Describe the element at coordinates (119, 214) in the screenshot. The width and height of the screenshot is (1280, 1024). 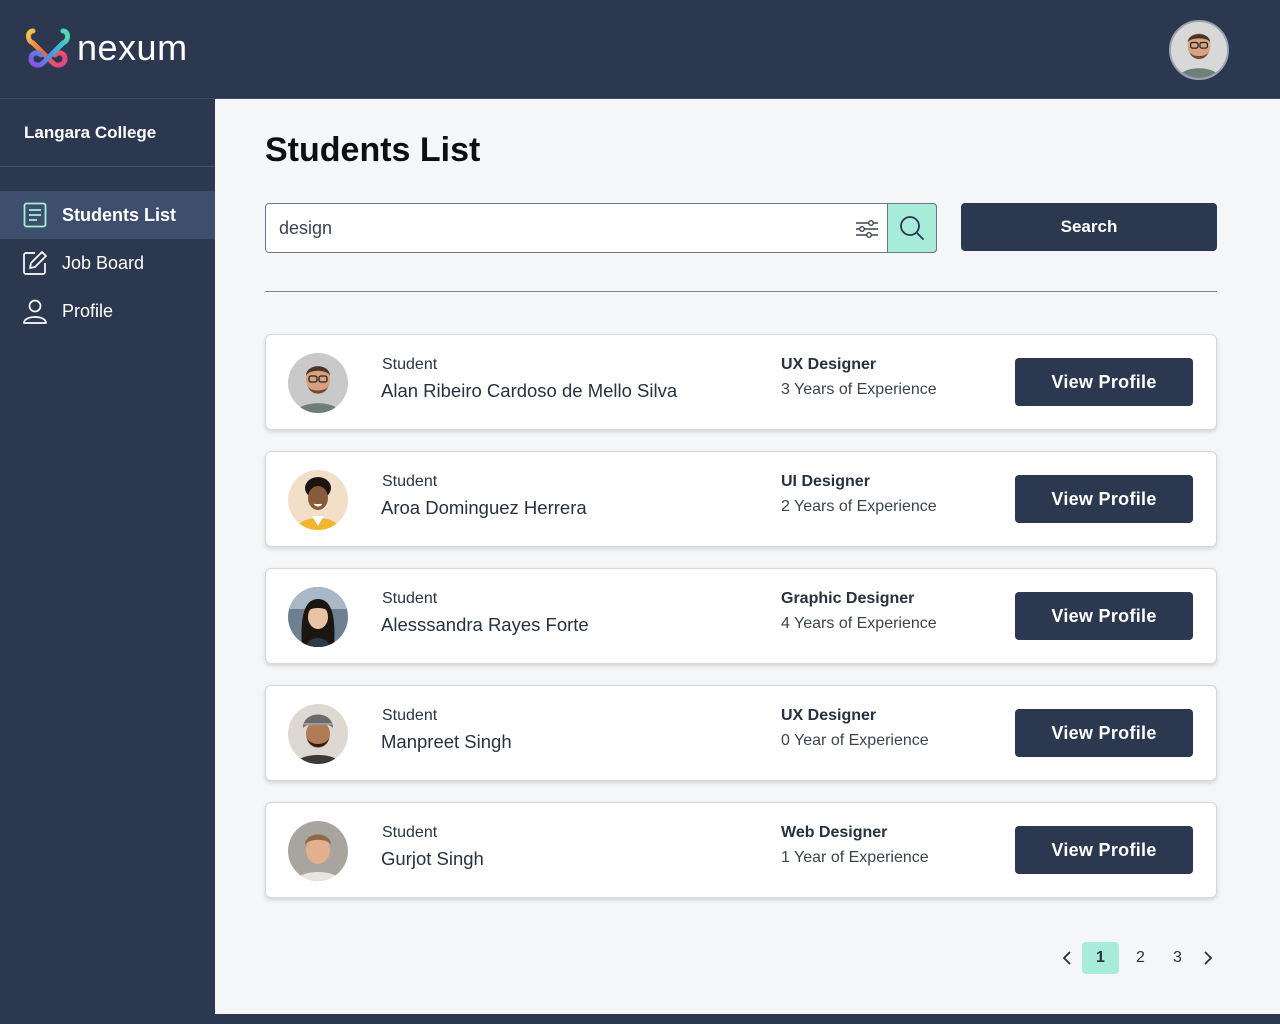
I see `sidebar-item-label: Students List` at that location.